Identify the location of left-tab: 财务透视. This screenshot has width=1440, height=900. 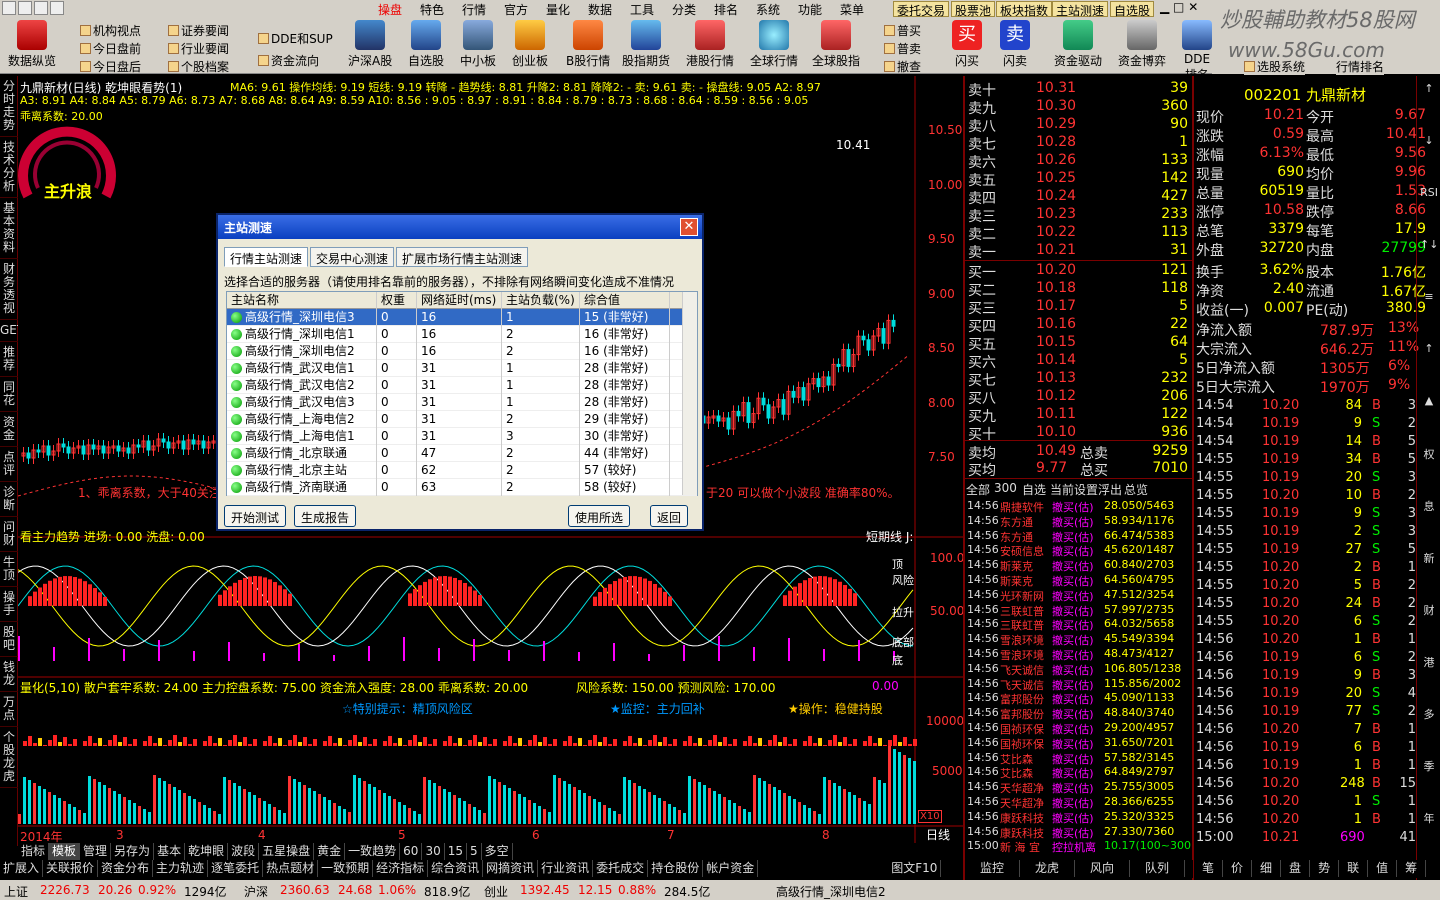
(9, 289).